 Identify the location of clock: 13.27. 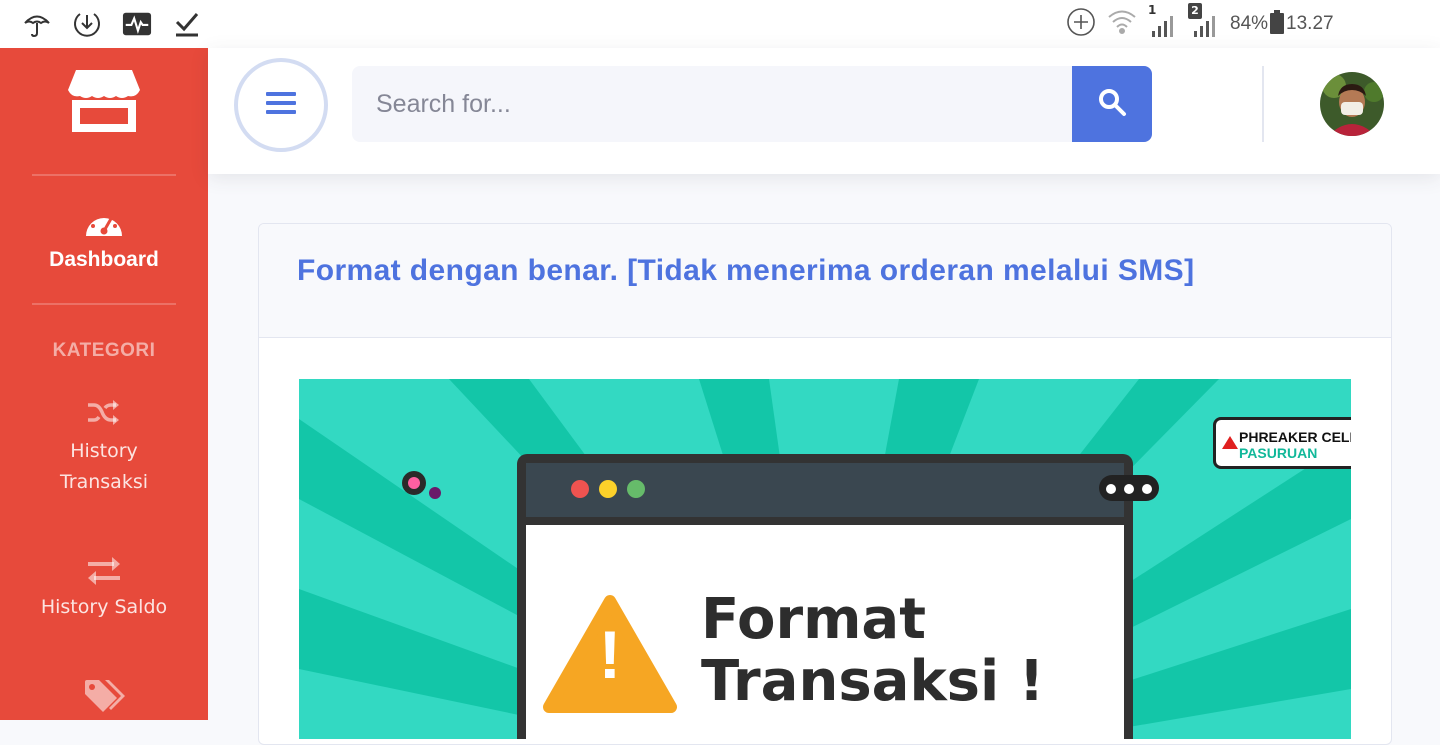
(1310, 23).